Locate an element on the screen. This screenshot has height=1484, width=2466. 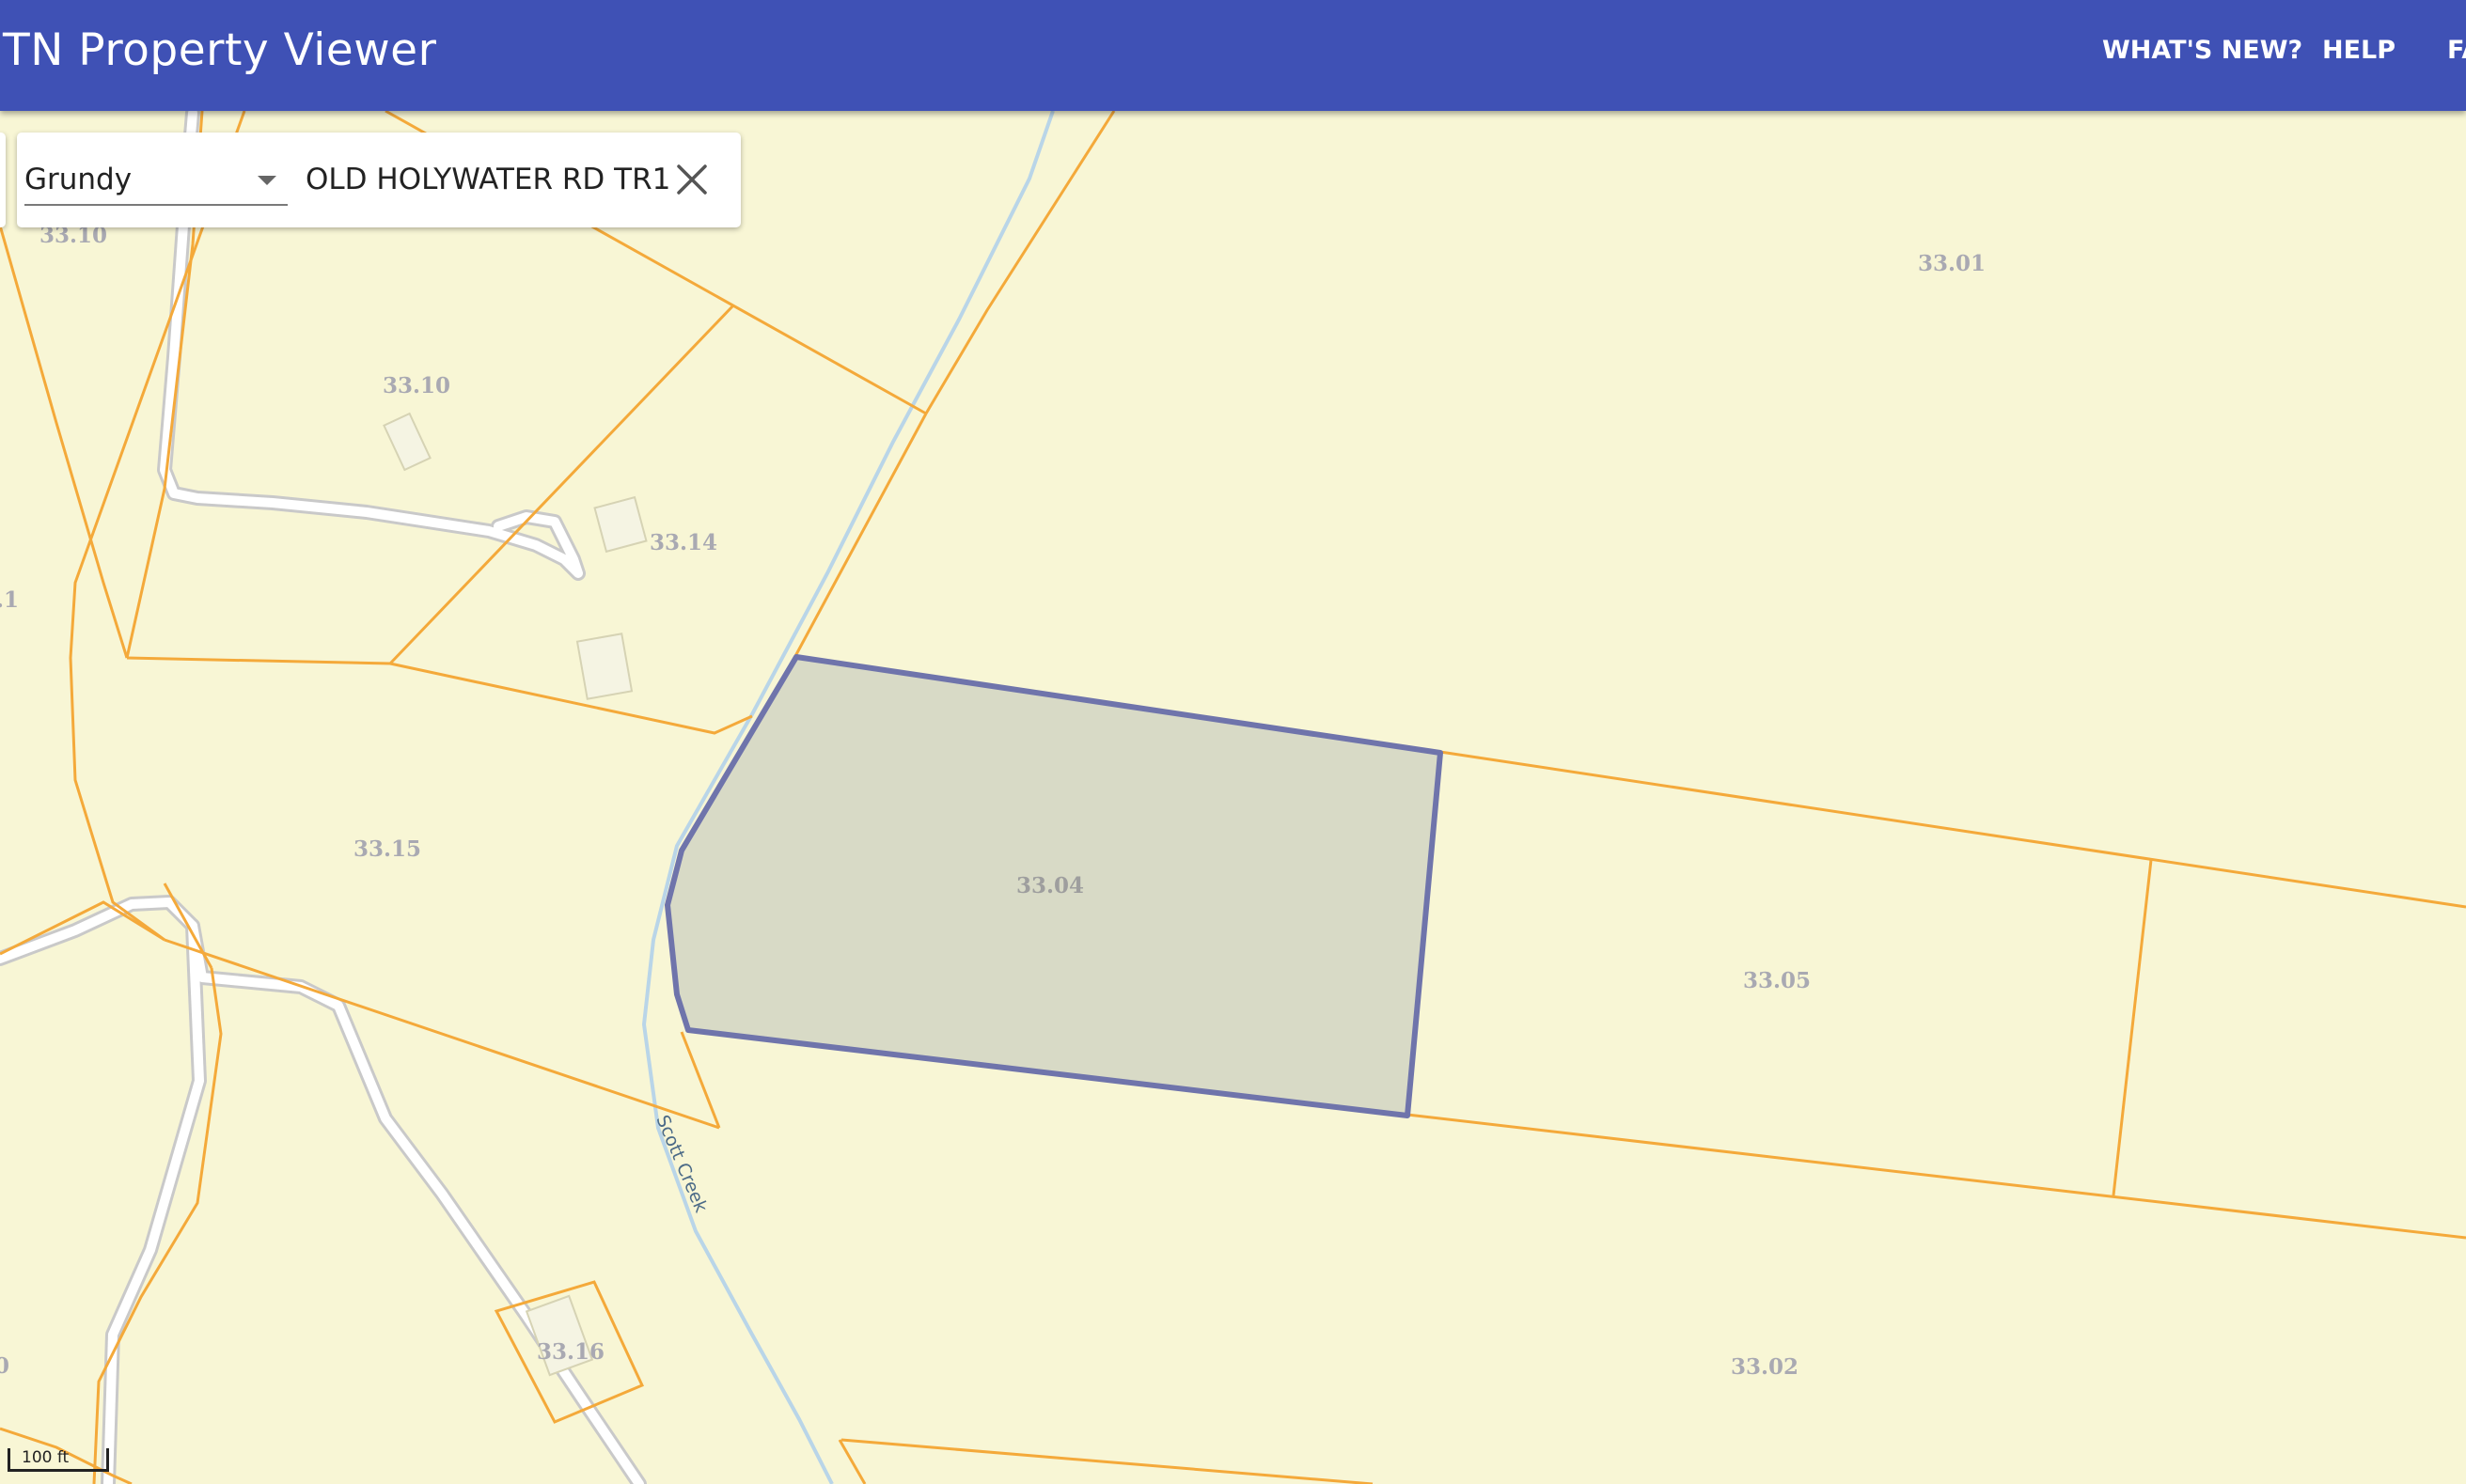
parcel-label: .1 is located at coordinates (9, 600).